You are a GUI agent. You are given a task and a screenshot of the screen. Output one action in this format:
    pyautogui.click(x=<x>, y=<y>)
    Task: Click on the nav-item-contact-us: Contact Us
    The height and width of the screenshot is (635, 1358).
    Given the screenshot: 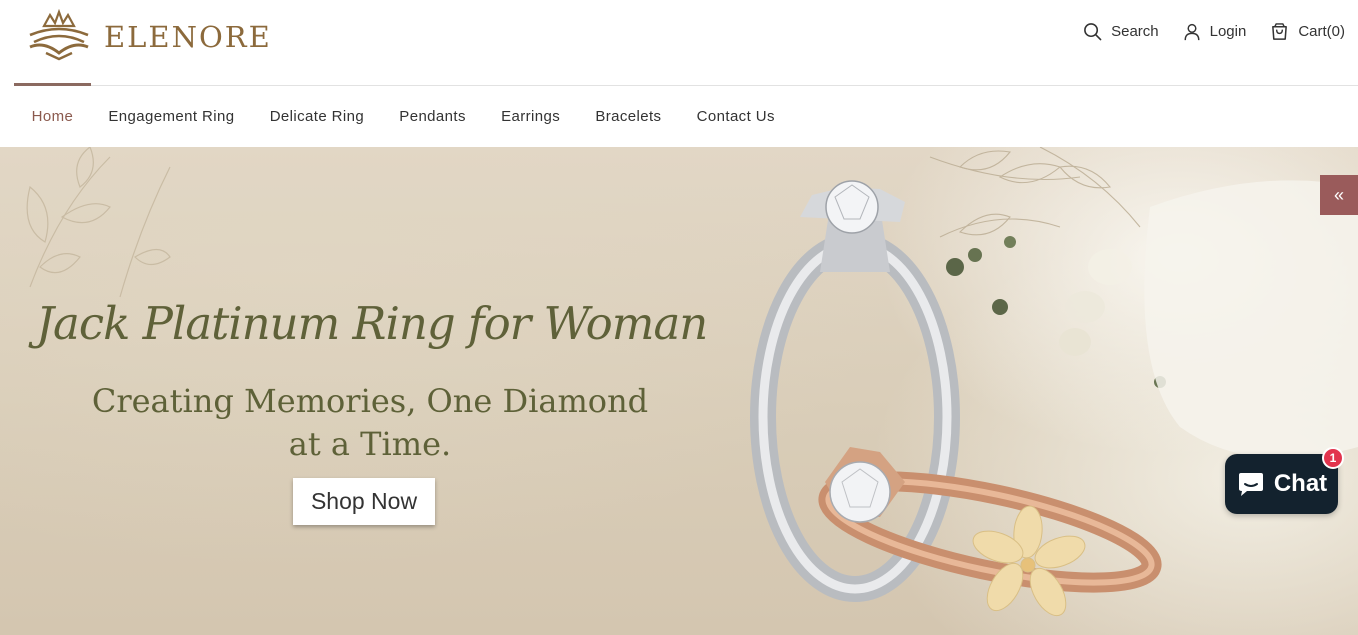 What is the action you would take?
    pyautogui.click(x=735, y=116)
    